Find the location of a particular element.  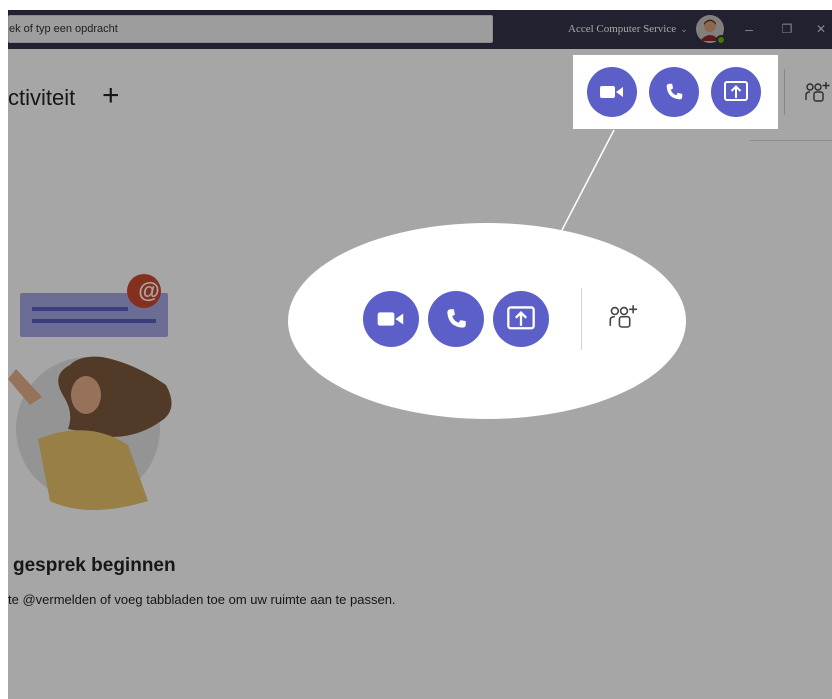

highlight-frame is located at coordinates (675, 92).